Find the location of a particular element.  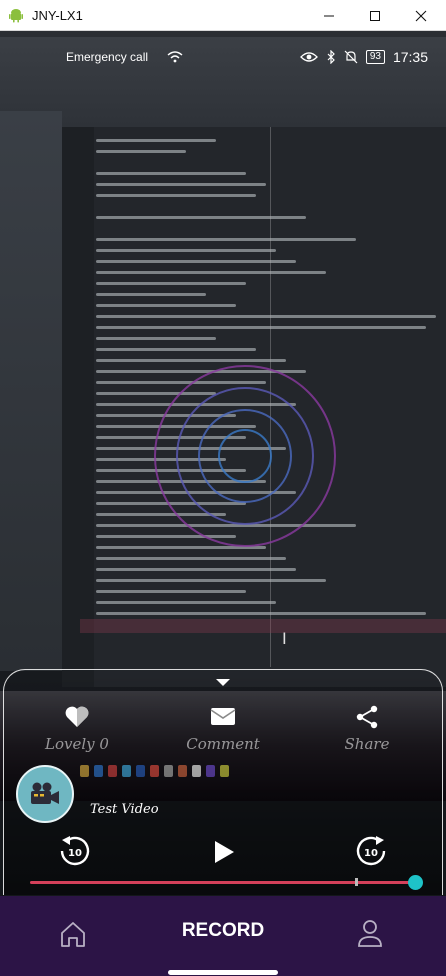

minimize-button is located at coordinates (329, 15).